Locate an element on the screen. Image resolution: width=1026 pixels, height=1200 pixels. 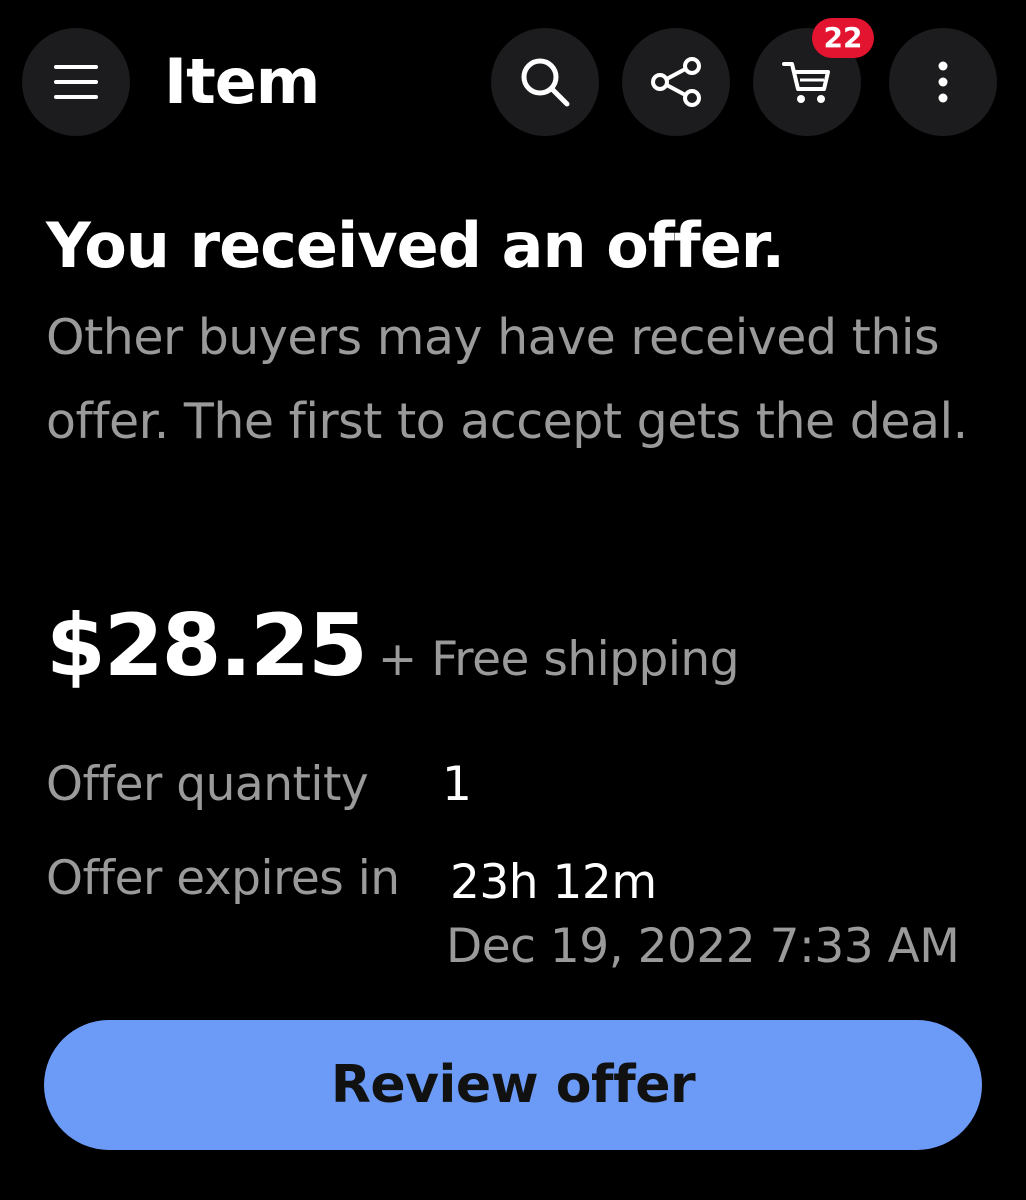
offer-price: $28.25 is located at coordinates (207, 646).